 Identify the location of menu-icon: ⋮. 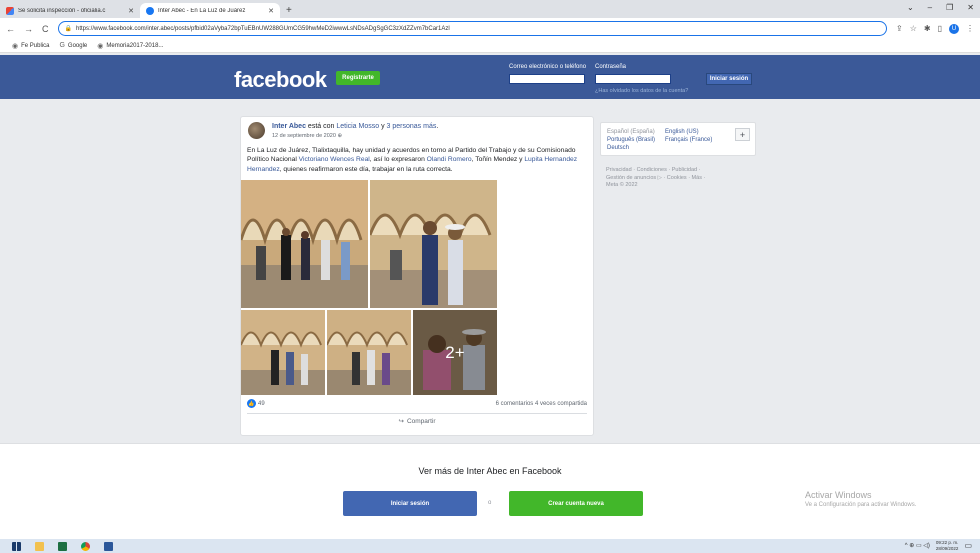
(970, 28).